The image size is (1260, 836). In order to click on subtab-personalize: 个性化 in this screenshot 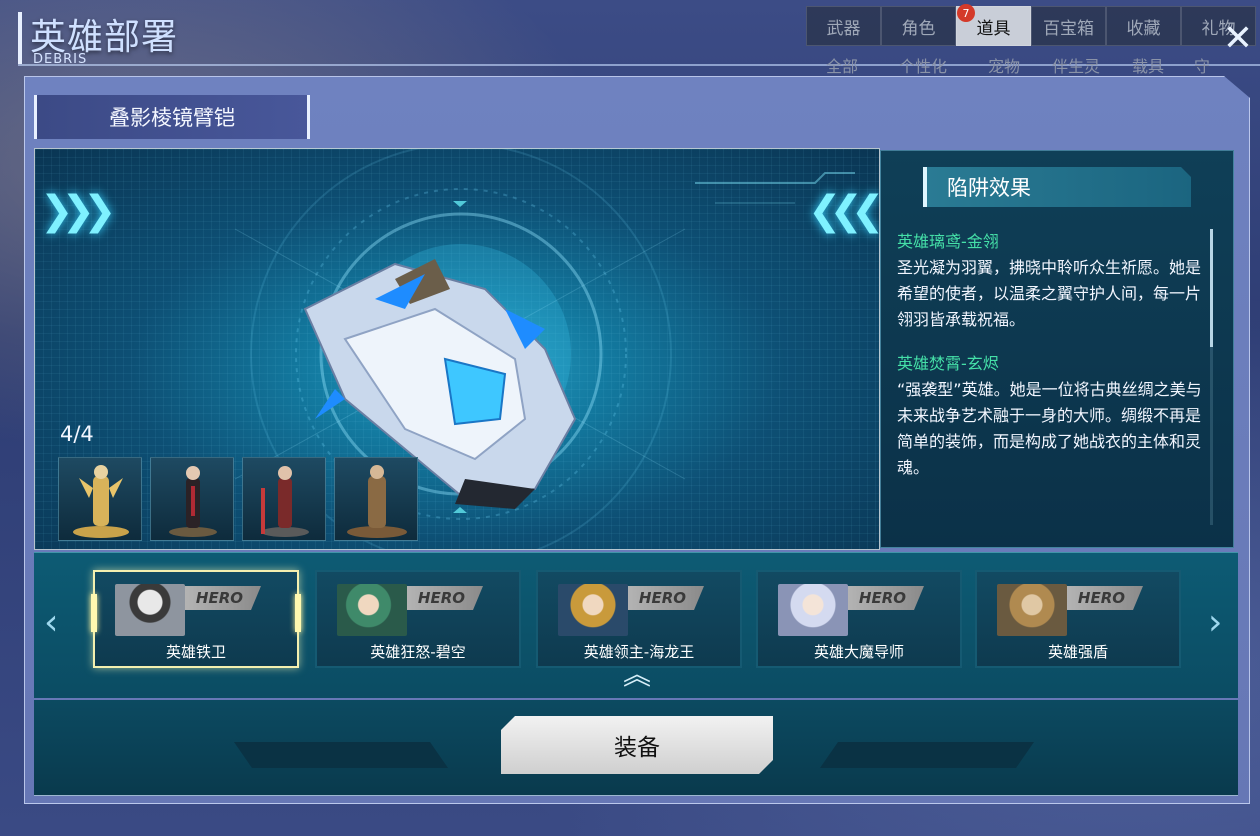, I will do `click(923, 65)`.